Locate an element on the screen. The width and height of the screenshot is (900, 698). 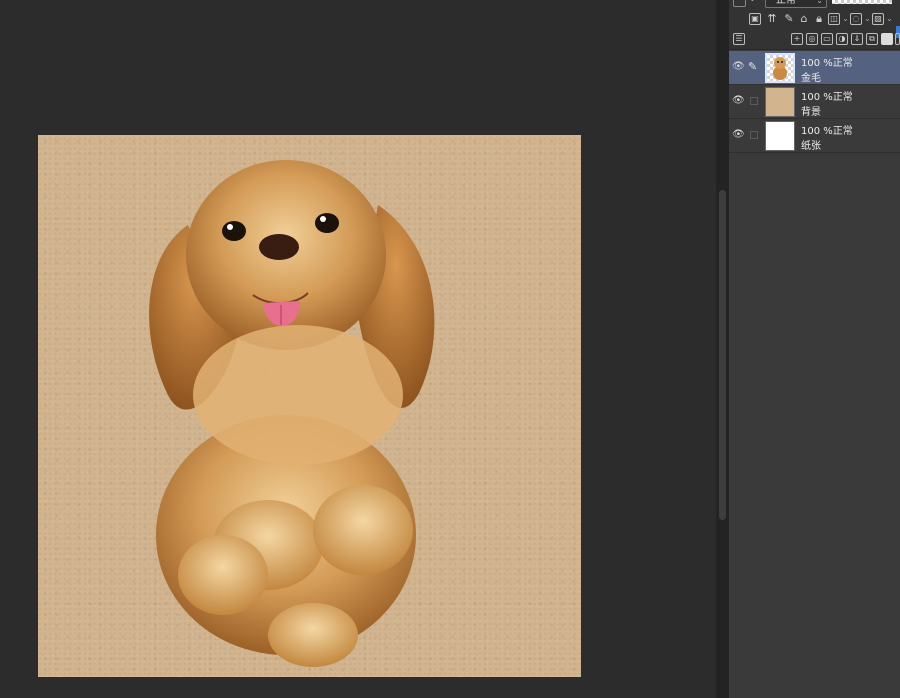
scrollbar-thumb is located at coordinates (722, 355).